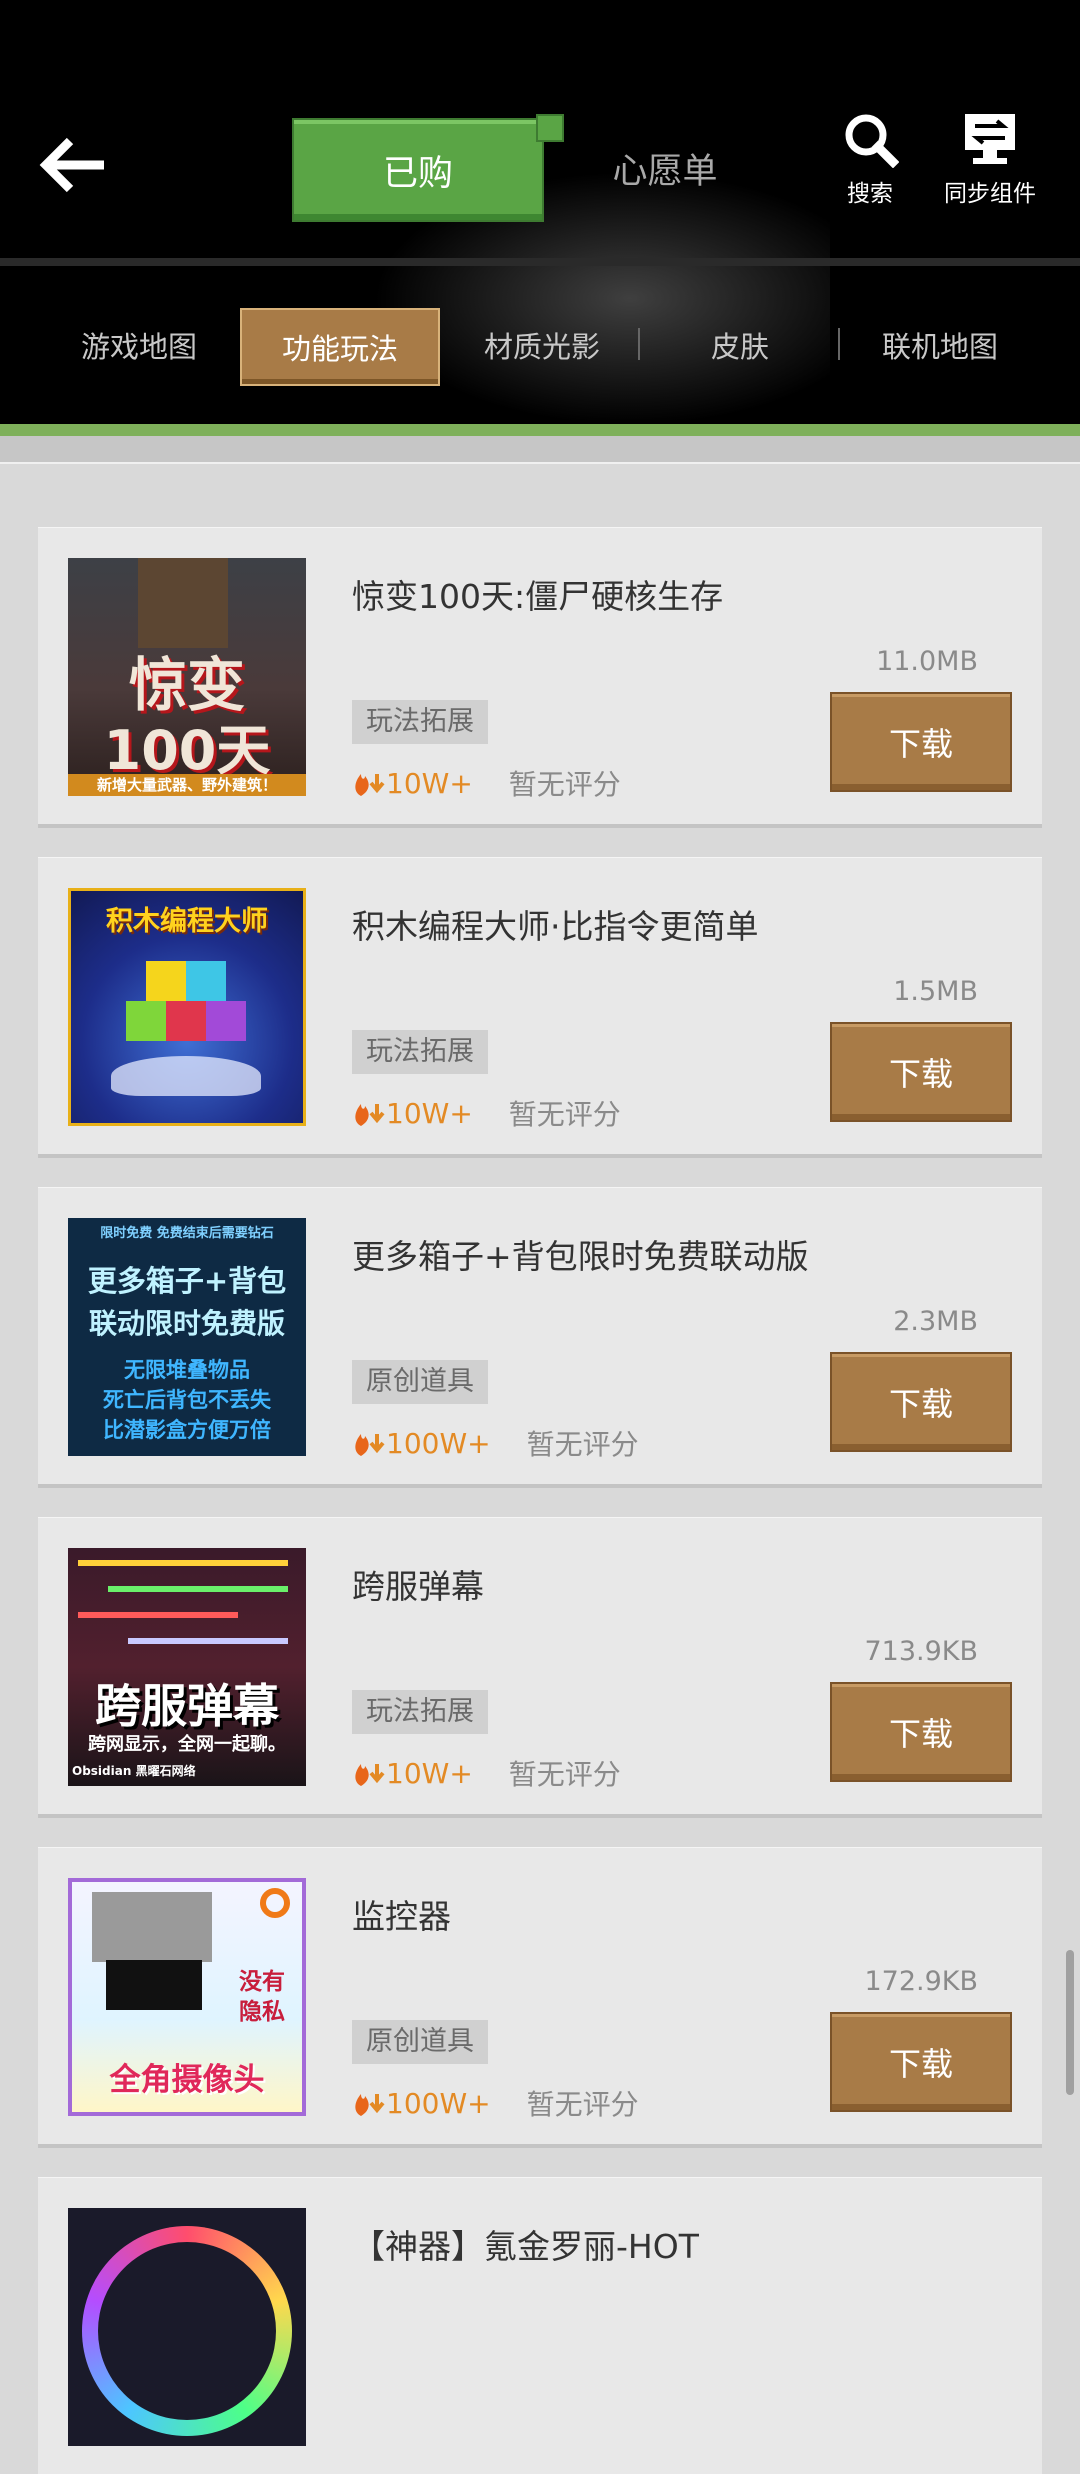 Image resolution: width=1080 pixels, height=2474 pixels. Describe the element at coordinates (187, 785) in the screenshot. I see `thumb-caption: 新增大量武器、野外建筑！` at that location.